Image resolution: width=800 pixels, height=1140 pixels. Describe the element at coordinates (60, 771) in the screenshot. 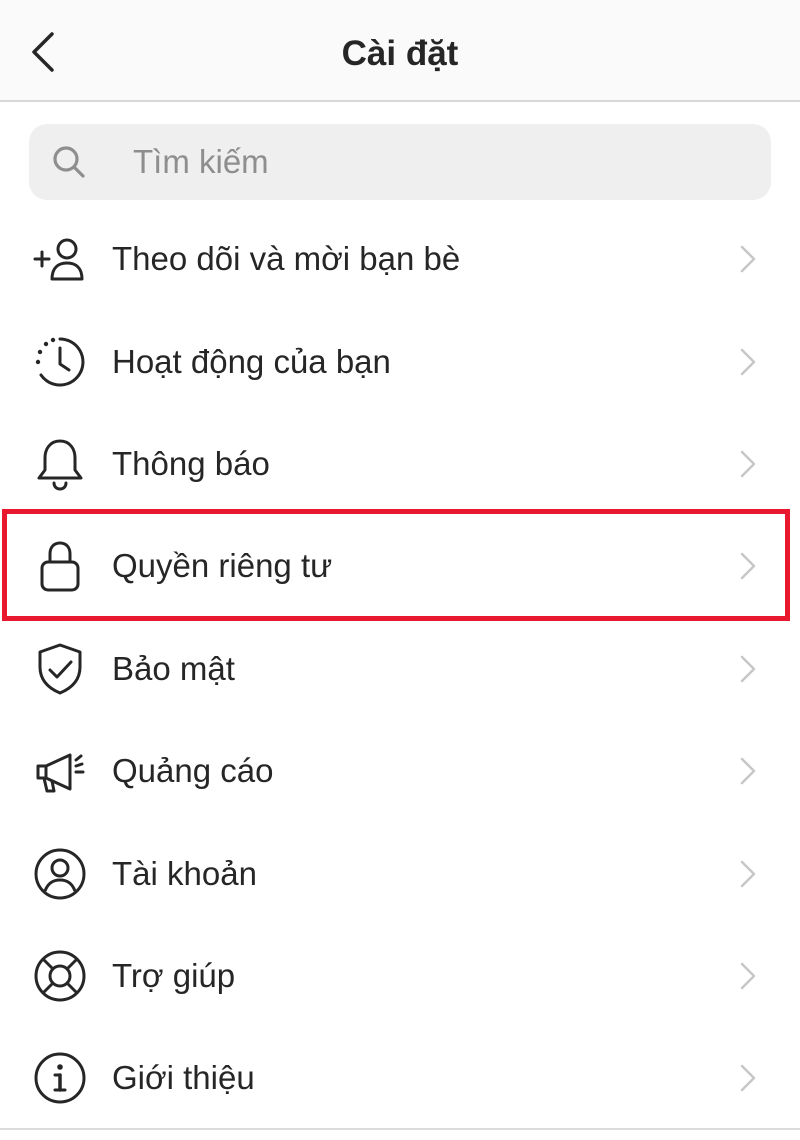

I see `megaphone-icon` at that location.